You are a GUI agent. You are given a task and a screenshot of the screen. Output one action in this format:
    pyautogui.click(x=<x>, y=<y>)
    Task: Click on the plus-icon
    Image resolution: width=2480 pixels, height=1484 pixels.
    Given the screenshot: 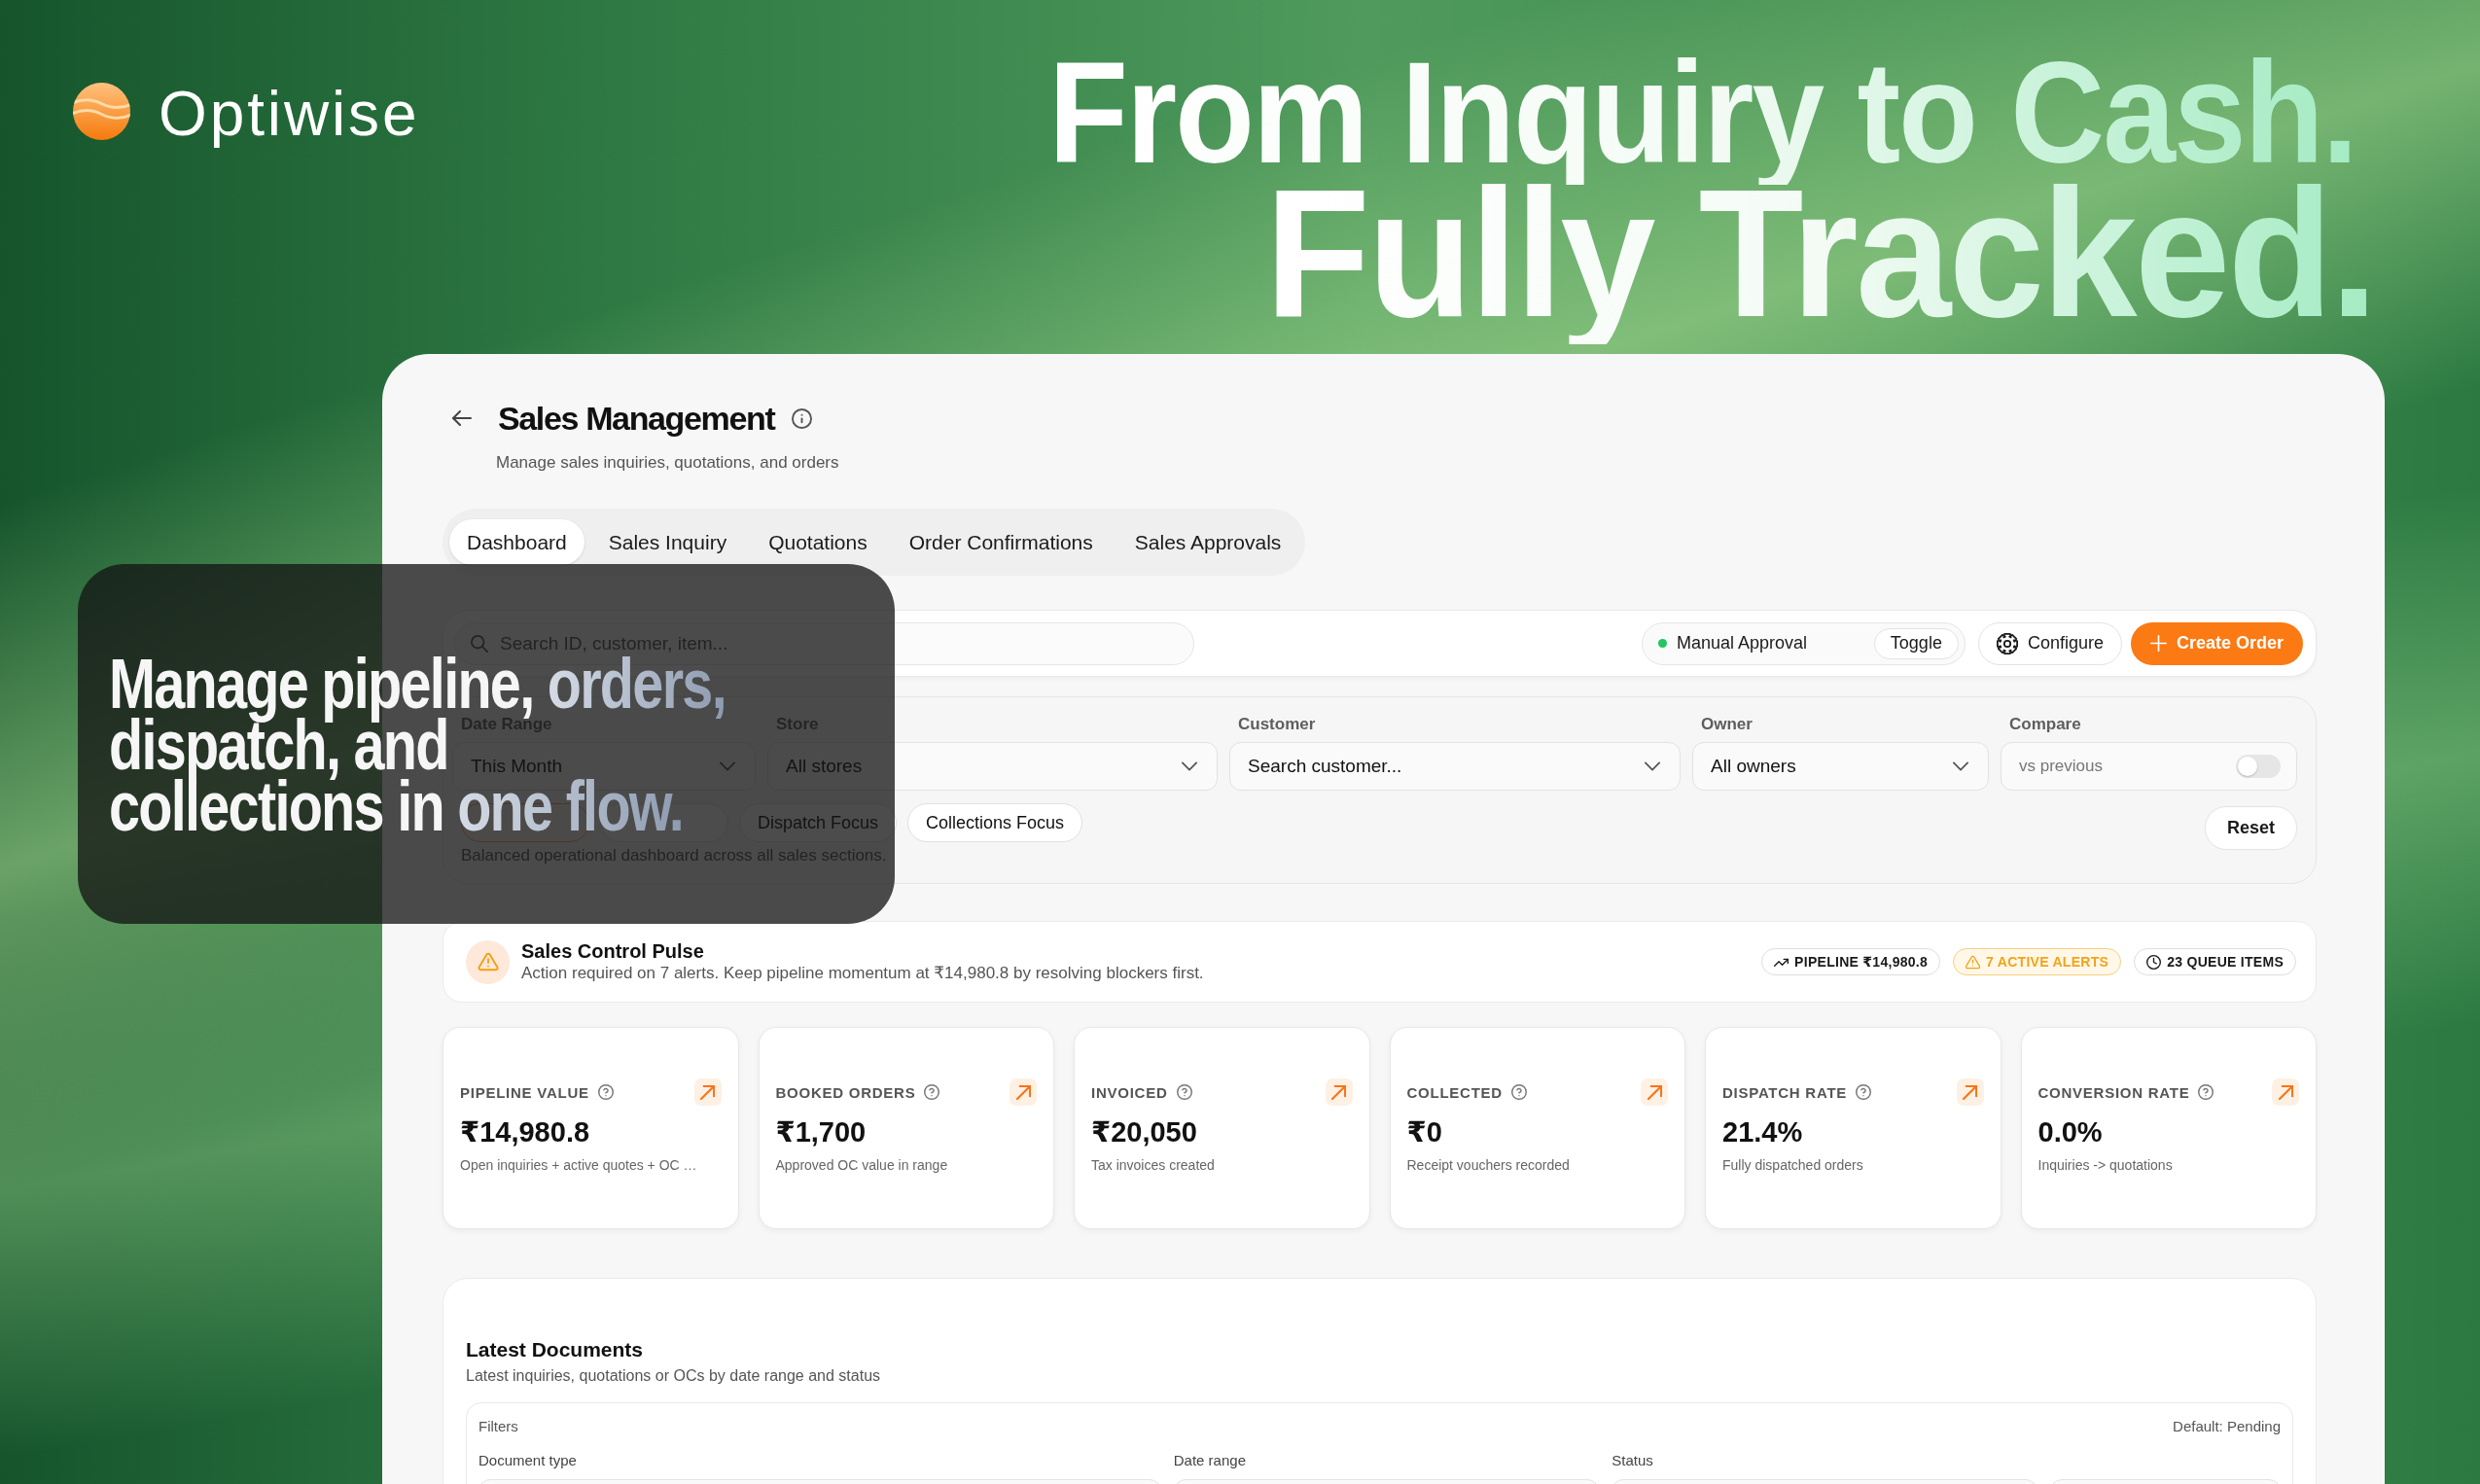 What is the action you would take?
    pyautogui.click(x=2158, y=644)
    